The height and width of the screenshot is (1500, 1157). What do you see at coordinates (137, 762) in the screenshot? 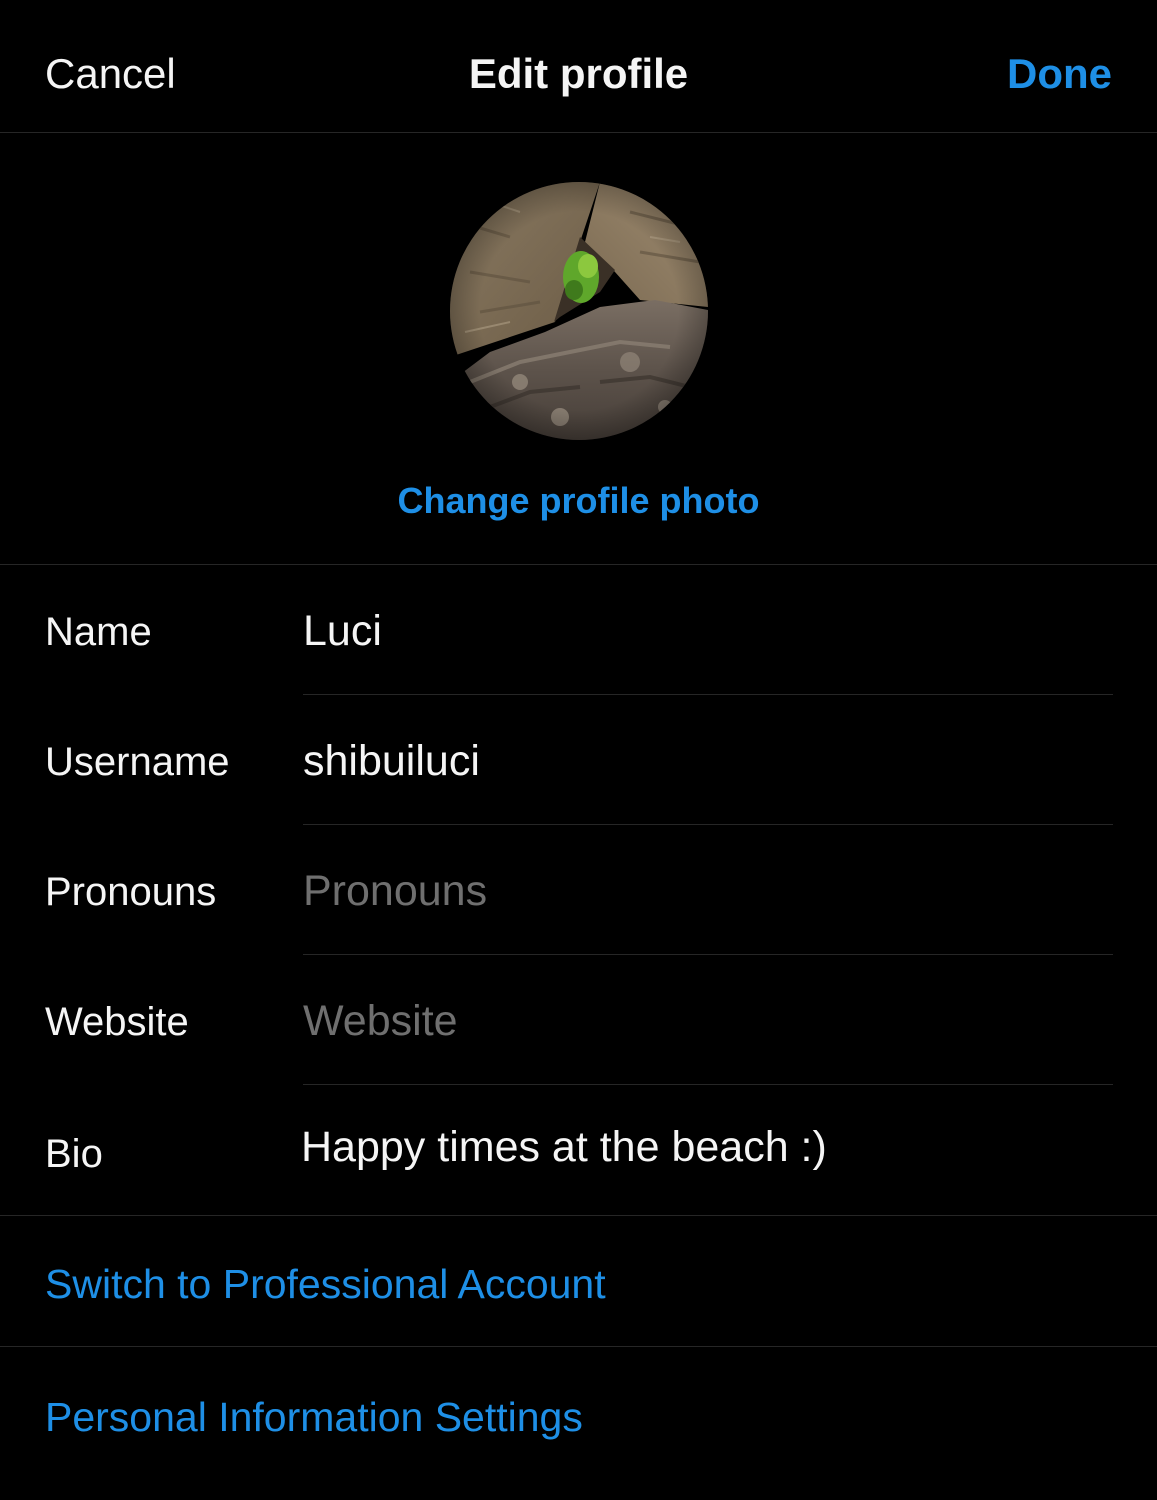
I see `username-label: Username` at bounding box center [137, 762].